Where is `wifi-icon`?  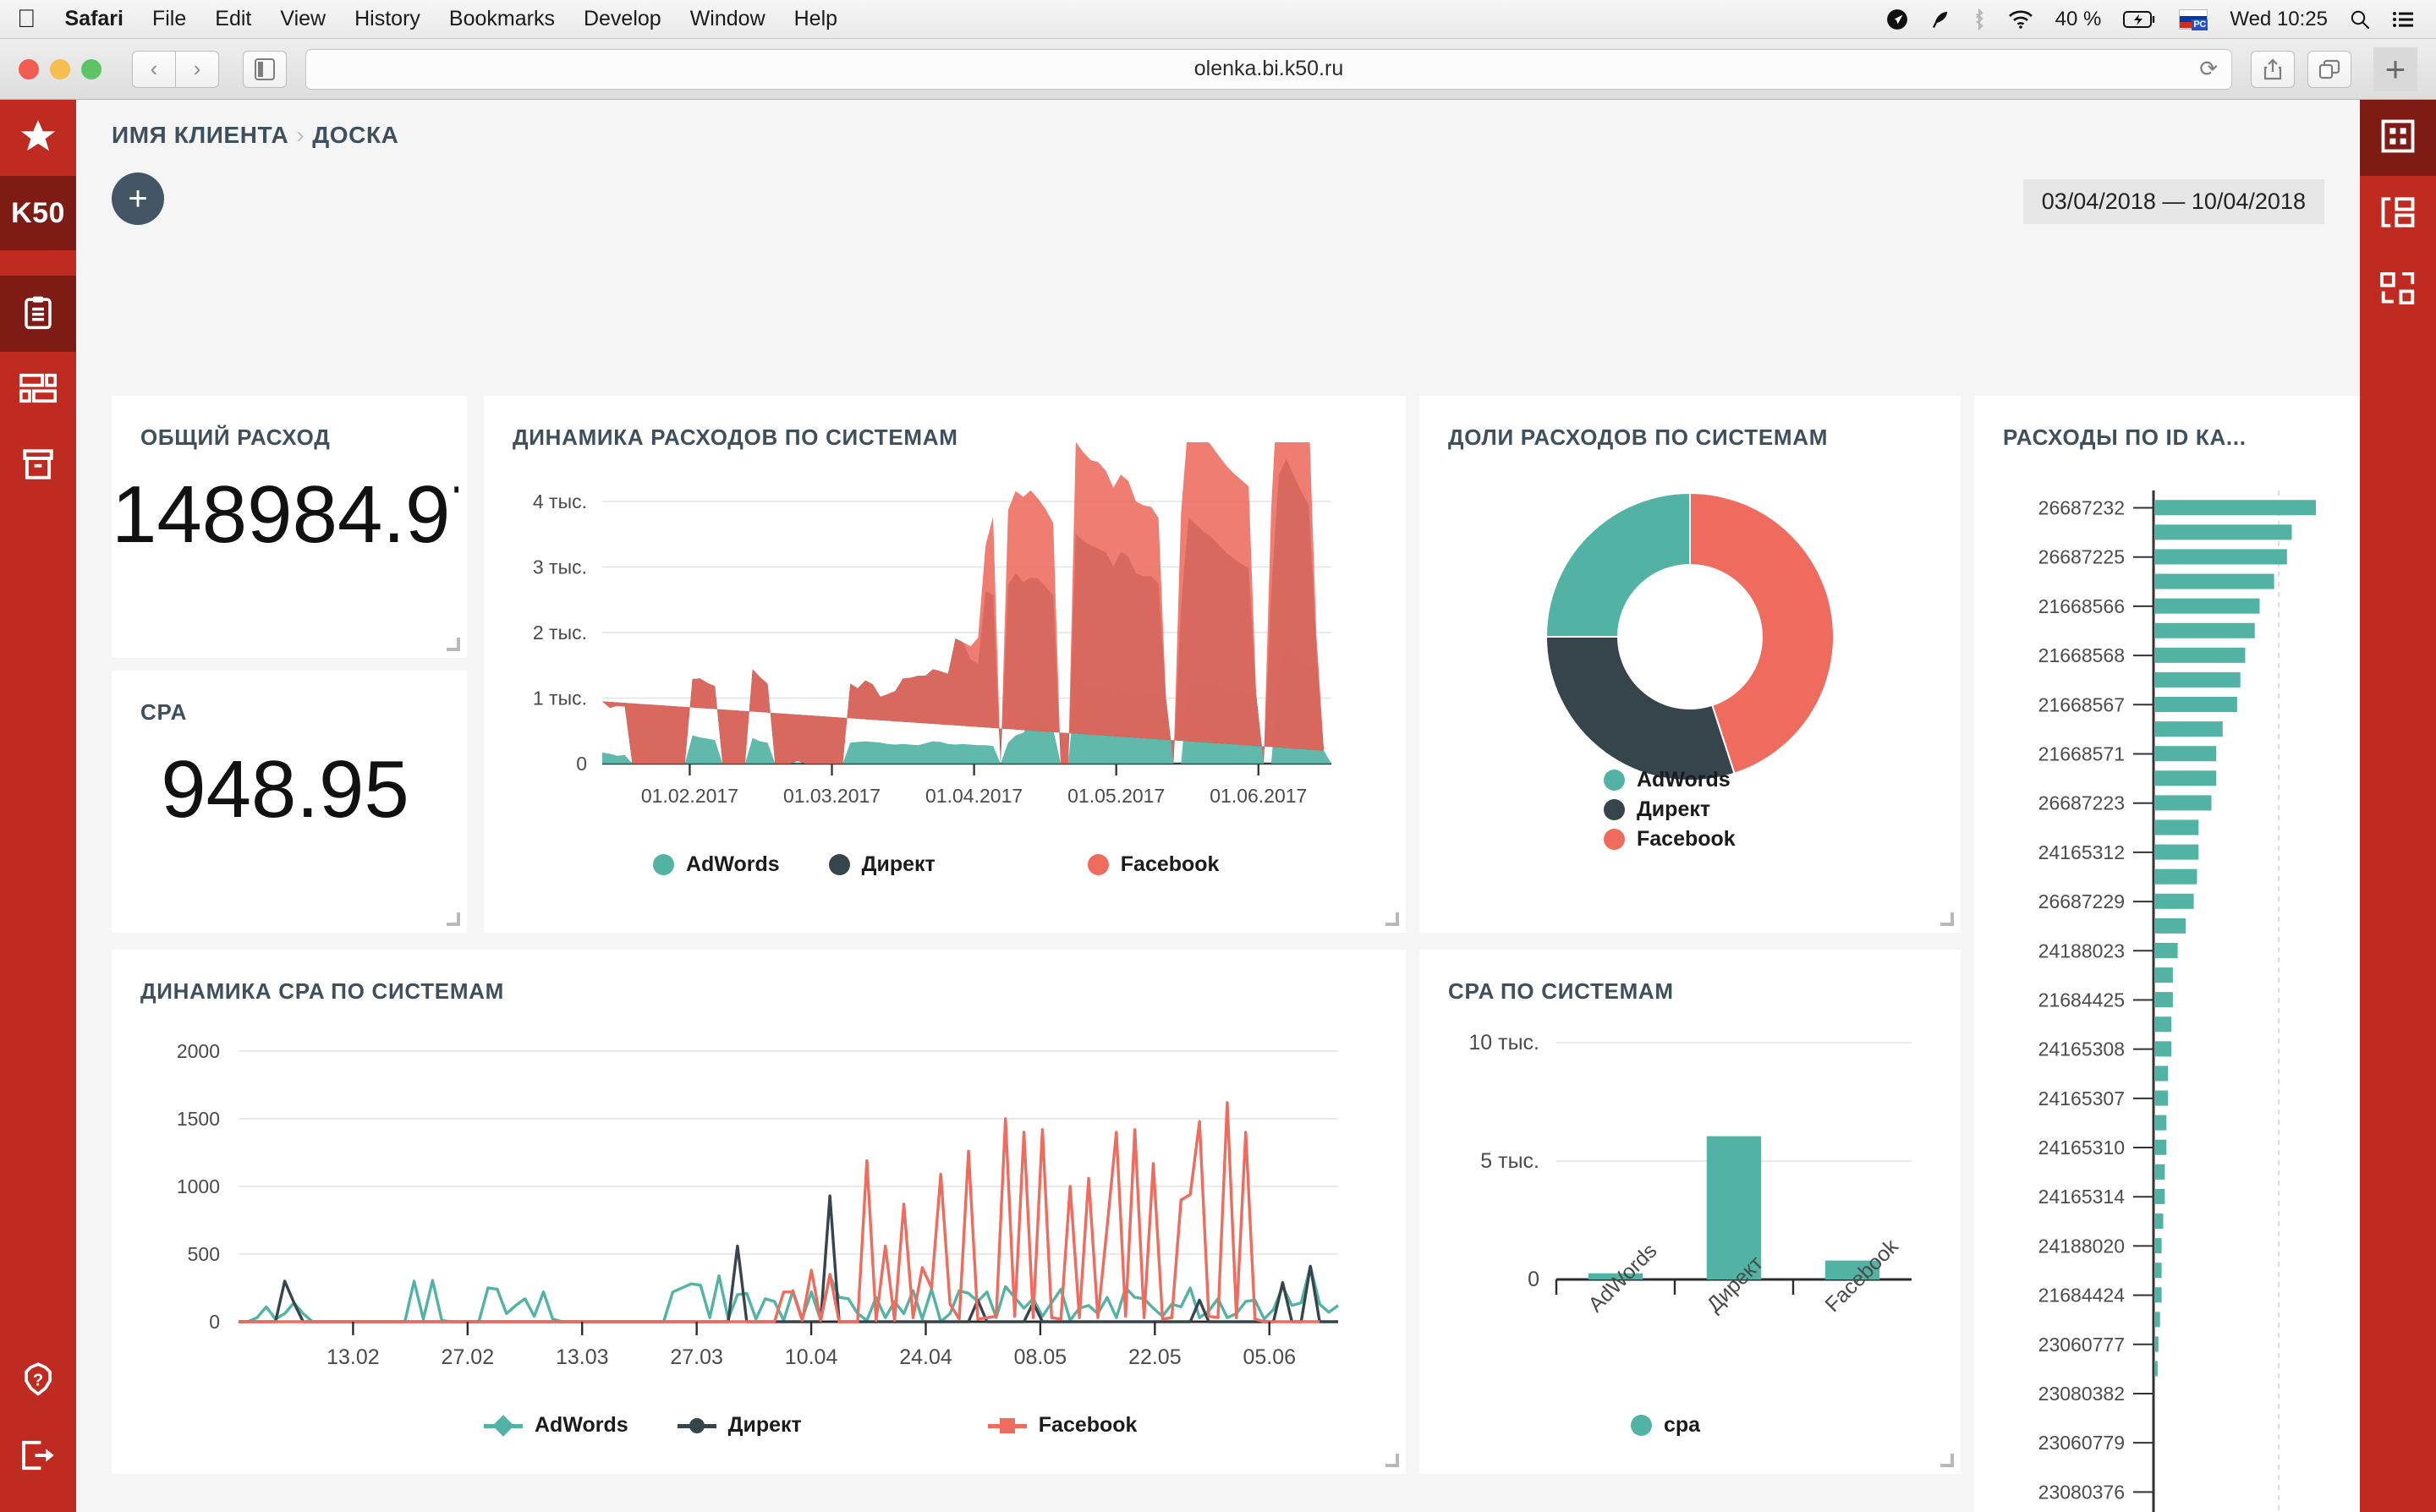 wifi-icon is located at coordinates (2020, 19).